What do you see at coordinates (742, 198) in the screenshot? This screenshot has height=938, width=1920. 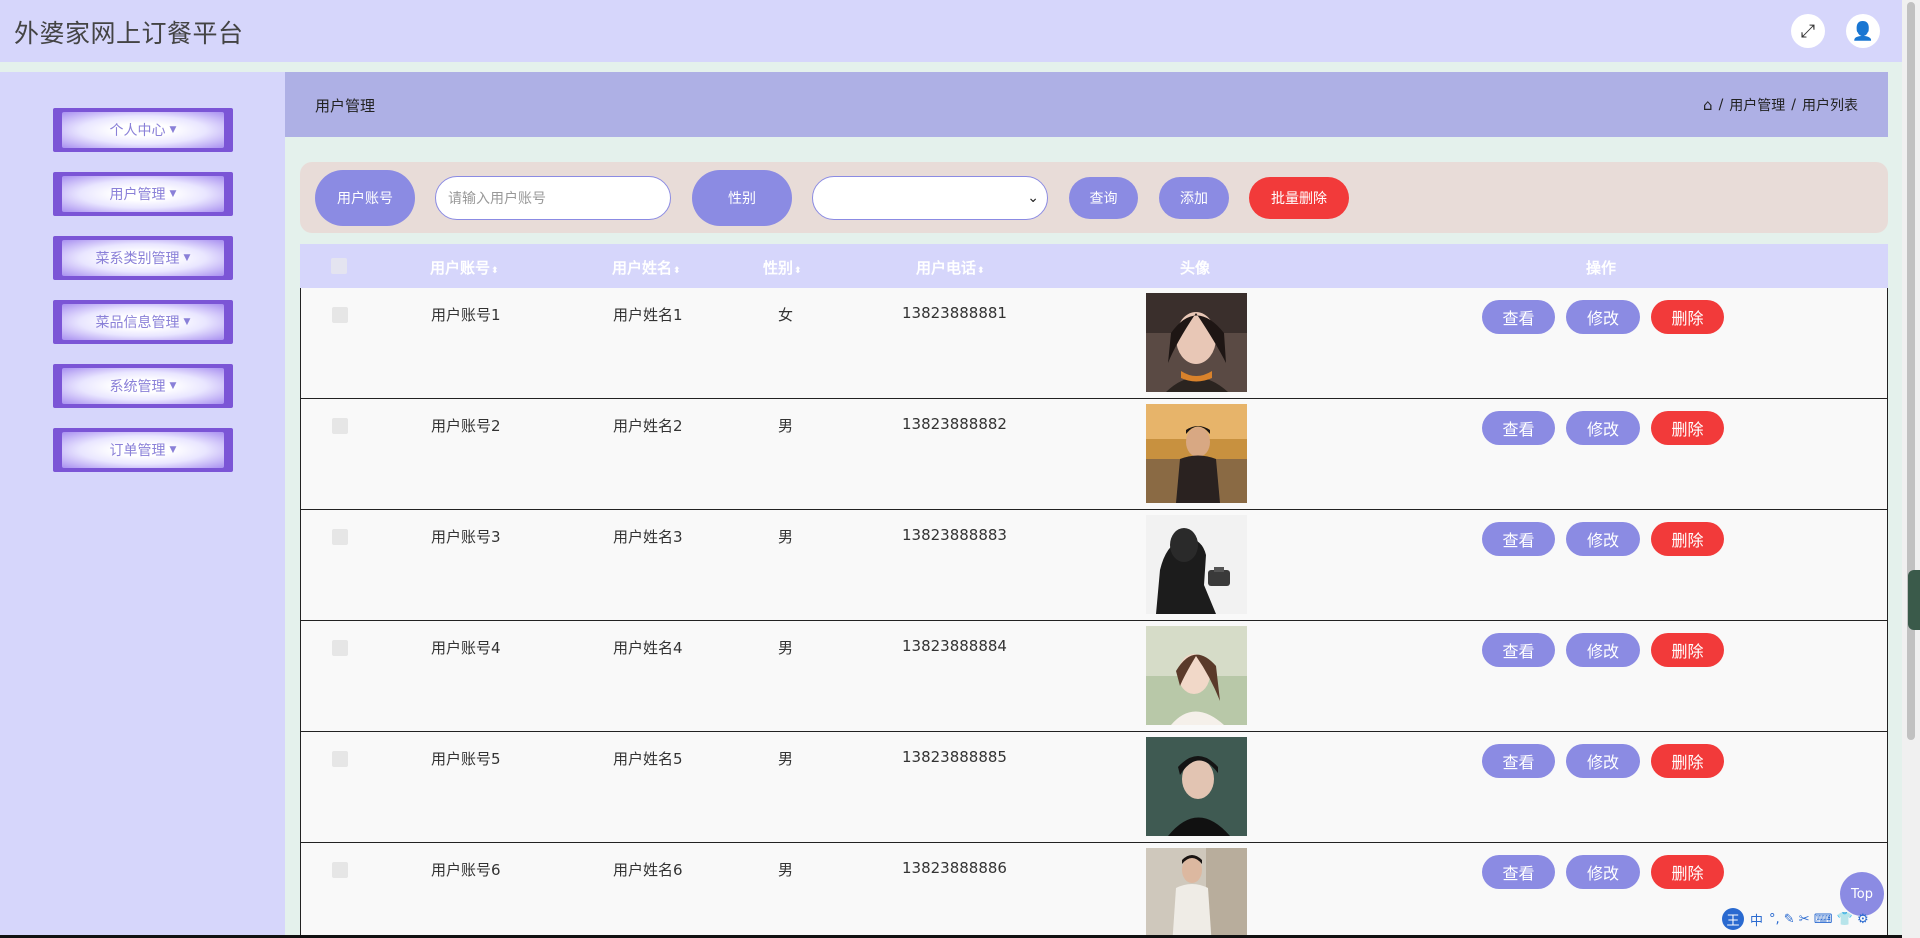 I see `gender-filter-label: 性别` at bounding box center [742, 198].